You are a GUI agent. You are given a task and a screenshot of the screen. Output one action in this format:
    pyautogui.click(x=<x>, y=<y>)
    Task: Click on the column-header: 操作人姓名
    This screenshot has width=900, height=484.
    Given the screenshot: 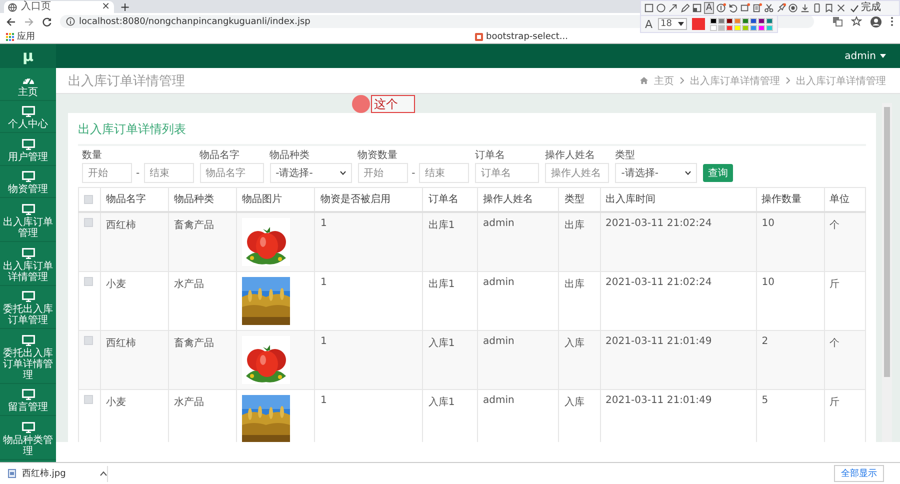 What is the action you would take?
    pyautogui.click(x=507, y=200)
    